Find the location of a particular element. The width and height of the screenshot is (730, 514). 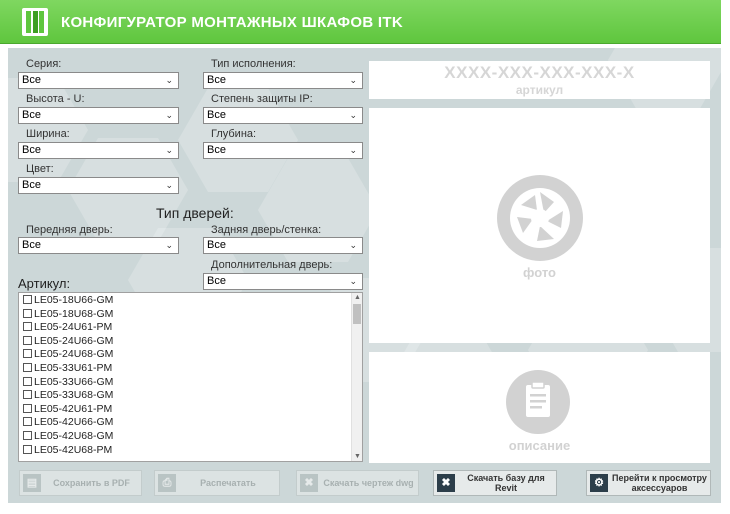

download-dwg-button: ✖ Скачать чертеж dwg is located at coordinates (357, 483).